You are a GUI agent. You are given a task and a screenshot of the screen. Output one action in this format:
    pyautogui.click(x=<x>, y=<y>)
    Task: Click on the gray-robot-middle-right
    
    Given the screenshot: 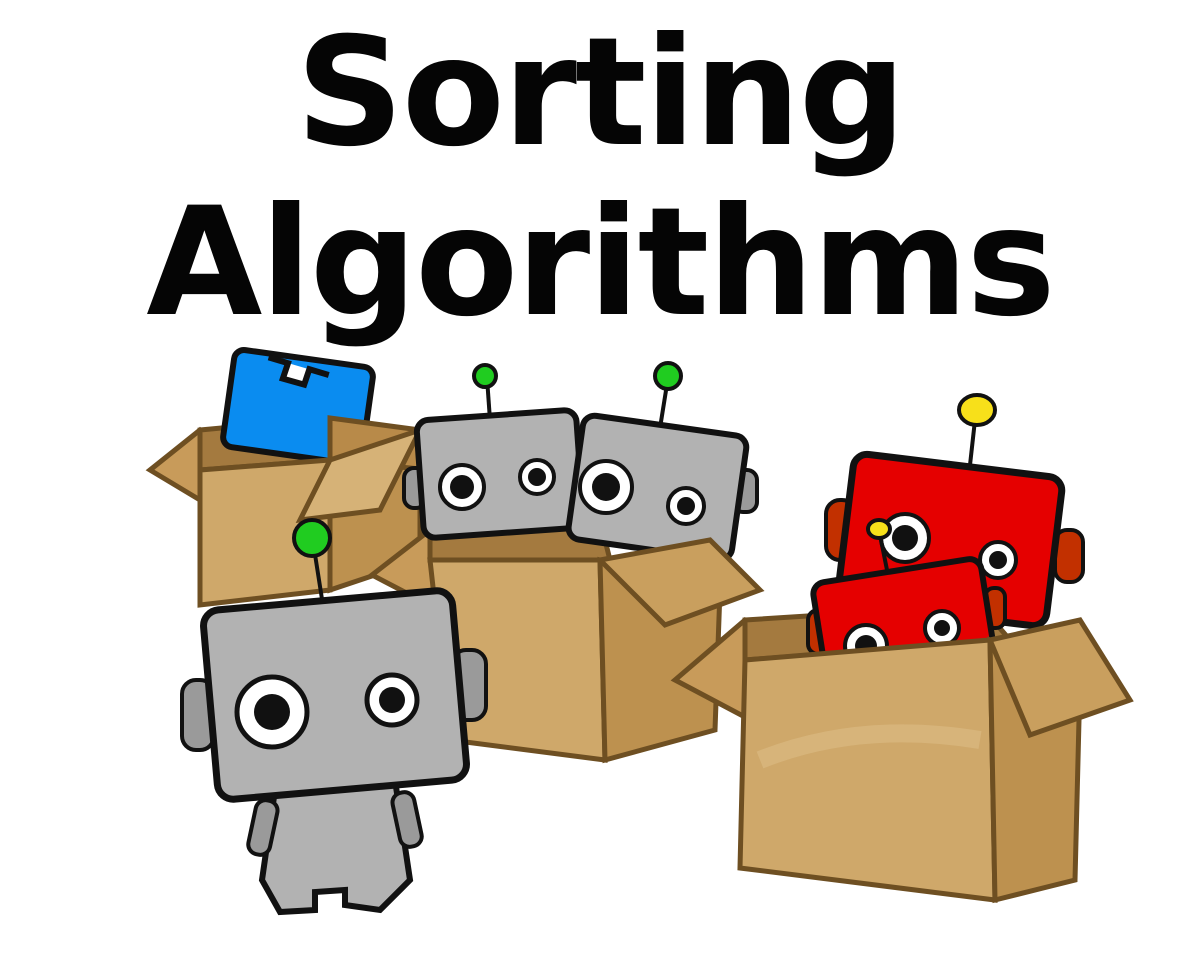 What is the action you would take?
    pyautogui.click(x=662, y=462)
    